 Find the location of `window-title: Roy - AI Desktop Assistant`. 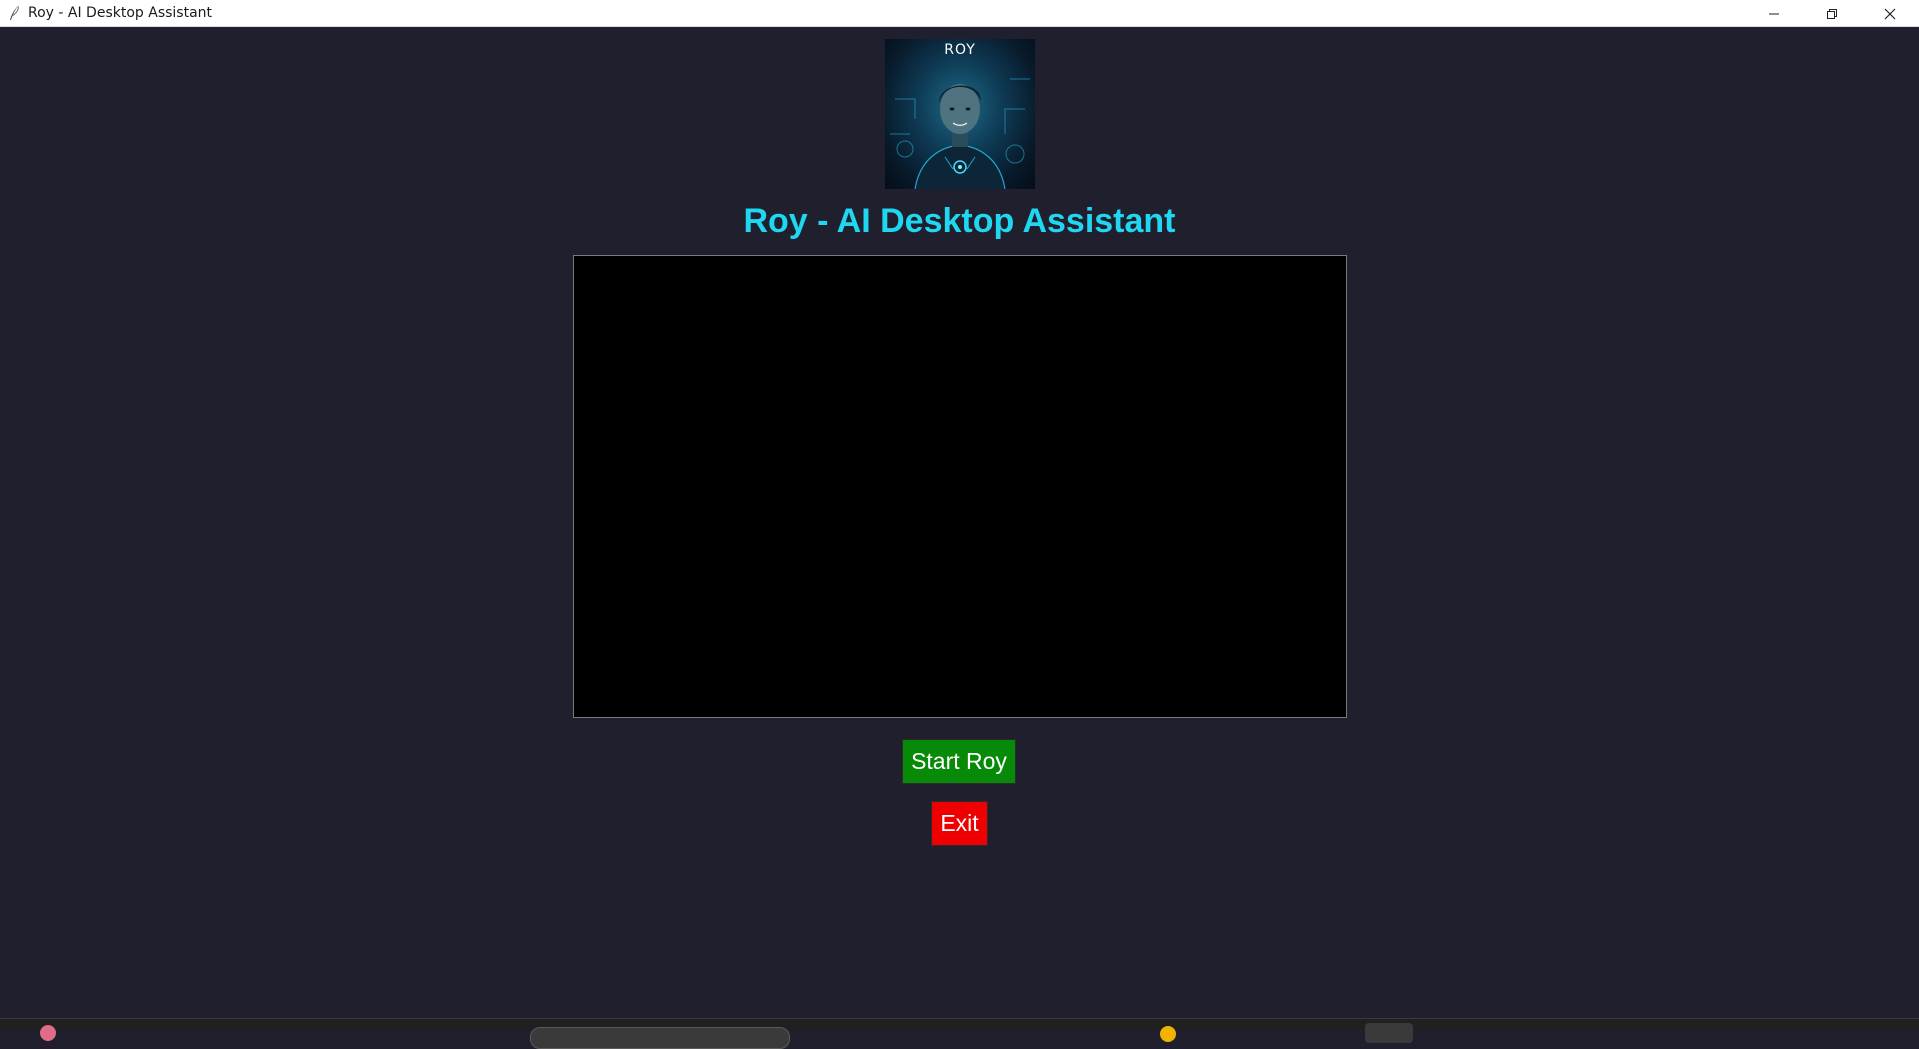

window-title: Roy - AI Desktop Assistant is located at coordinates (120, 13).